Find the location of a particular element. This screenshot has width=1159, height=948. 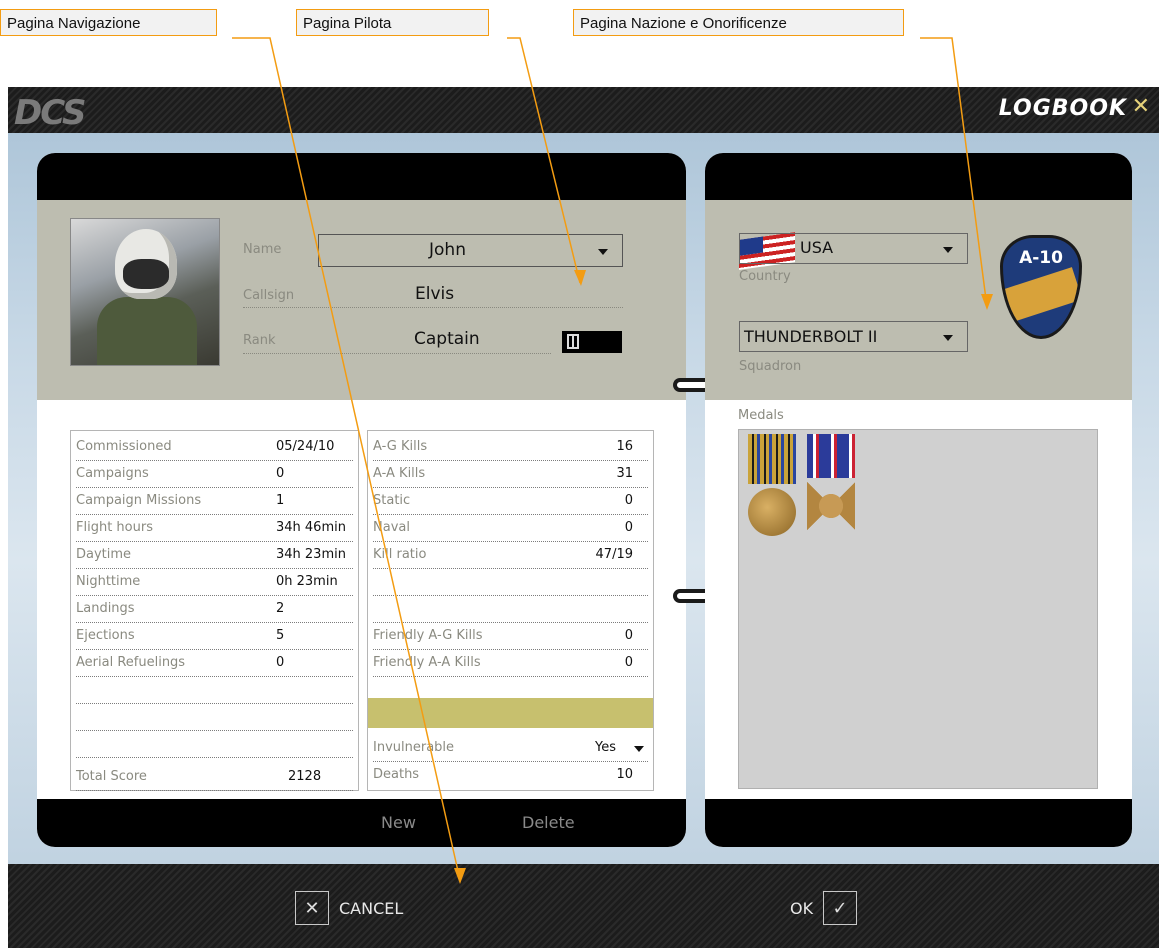

squadron-value: THUNDERBOLT II is located at coordinates (811, 336).